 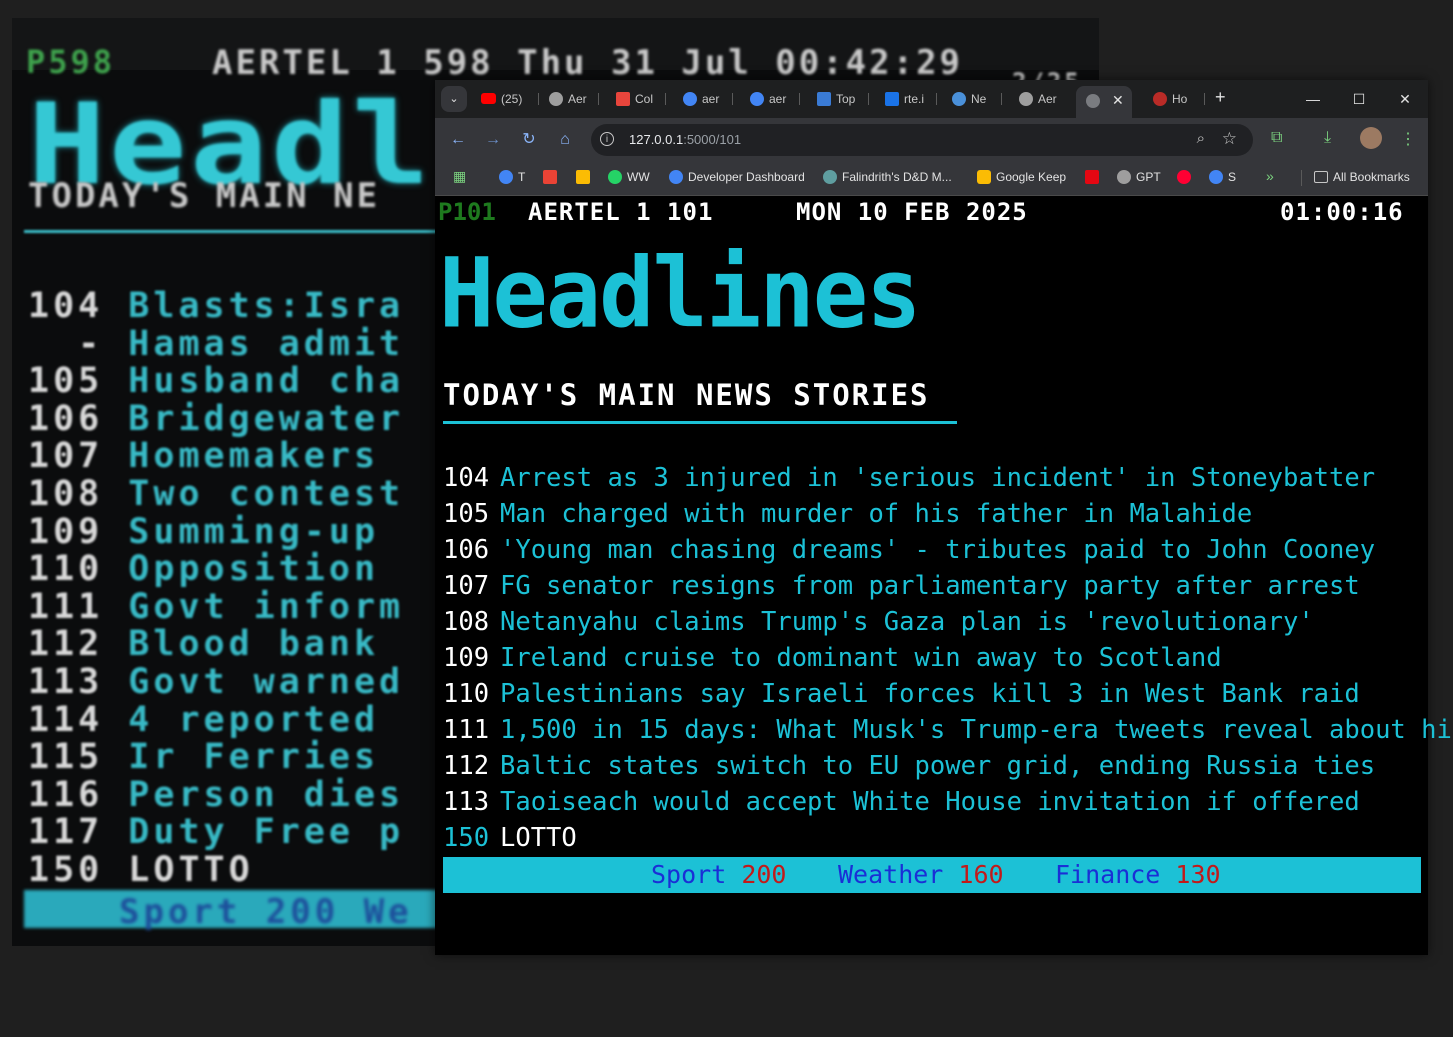 I want to click on tab-news: Ne, so click(x=977, y=99).